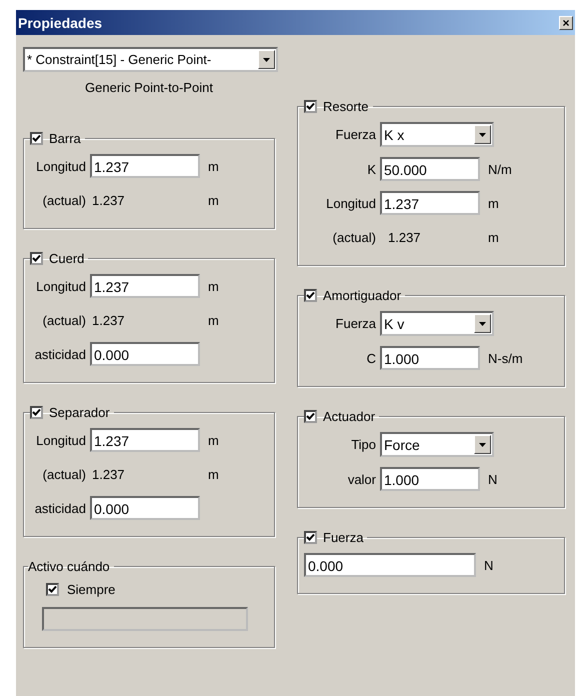 This screenshot has height=696, width=579. I want to click on checkbox-label: Barra, so click(65, 138).